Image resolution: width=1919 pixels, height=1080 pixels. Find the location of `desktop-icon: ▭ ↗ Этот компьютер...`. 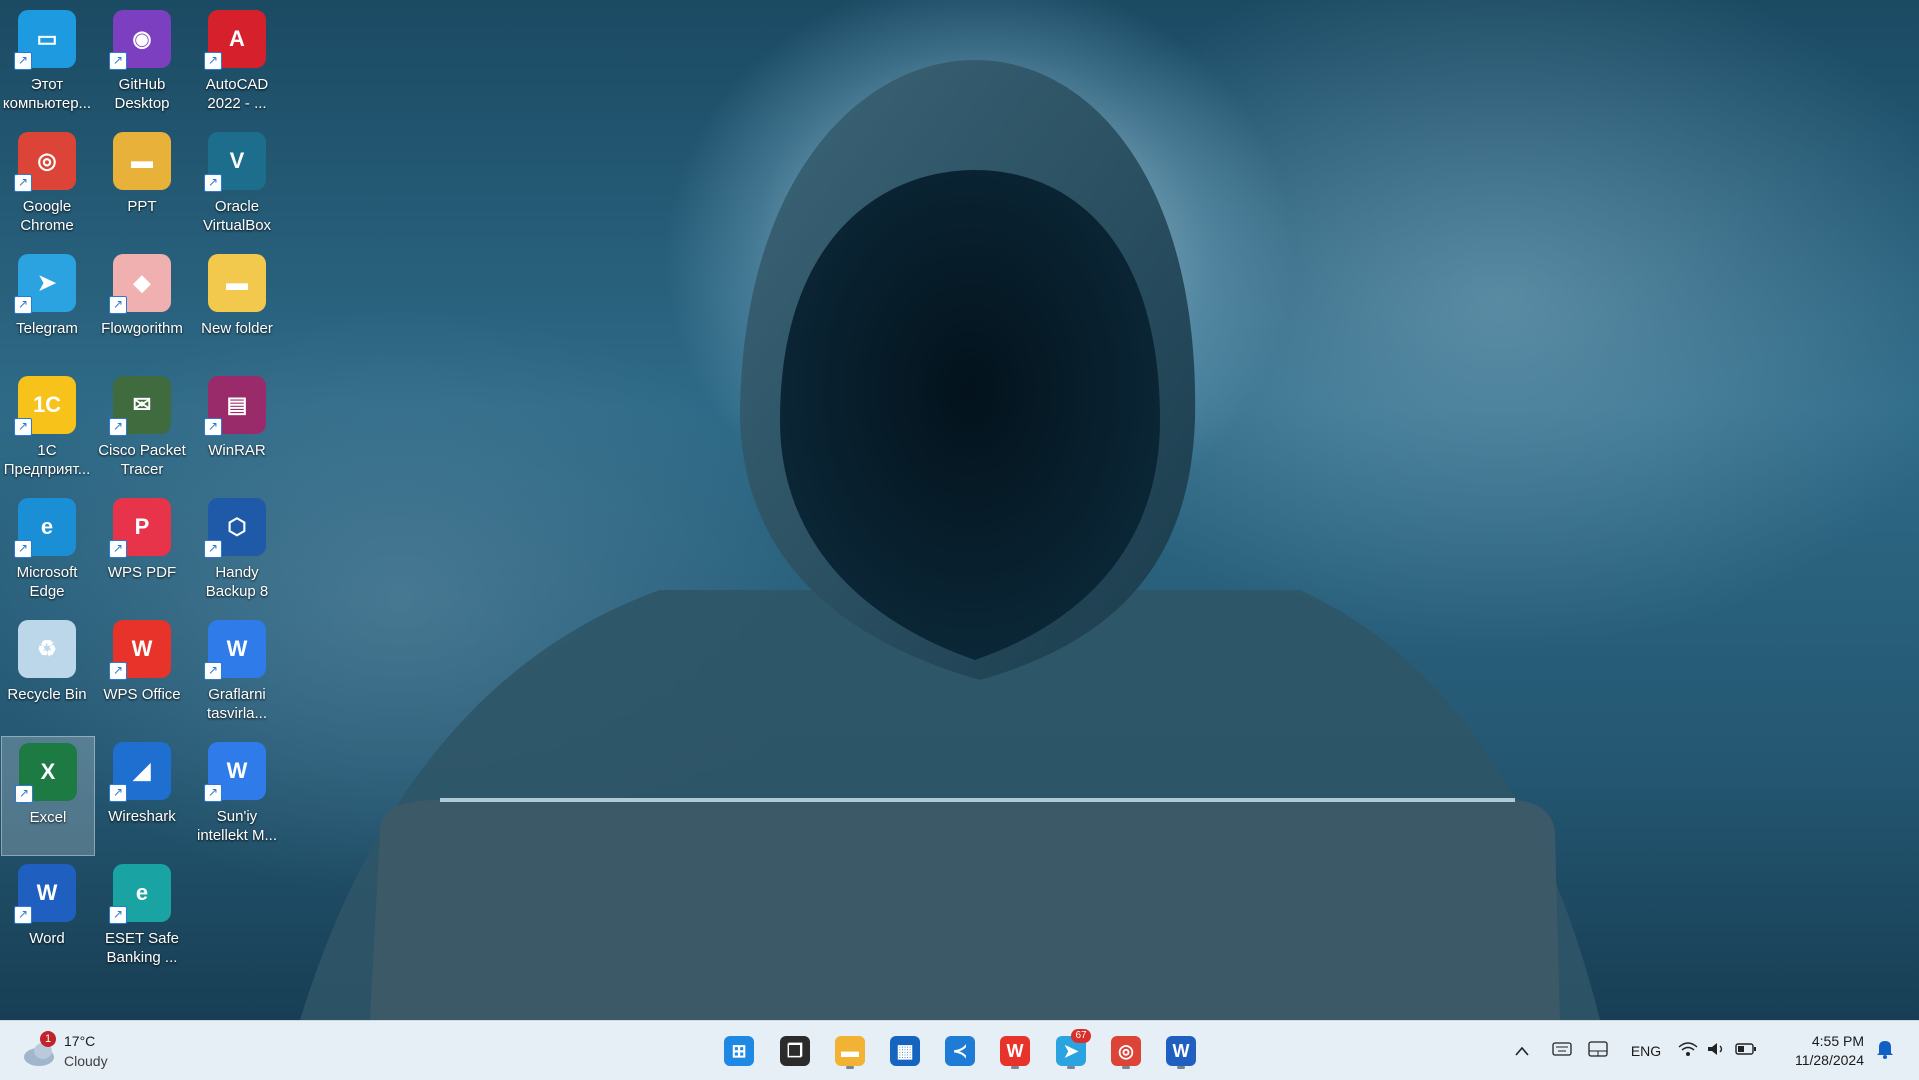

desktop-icon: ▭ ↗ Этот компьютер... is located at coordinates (47, 63).